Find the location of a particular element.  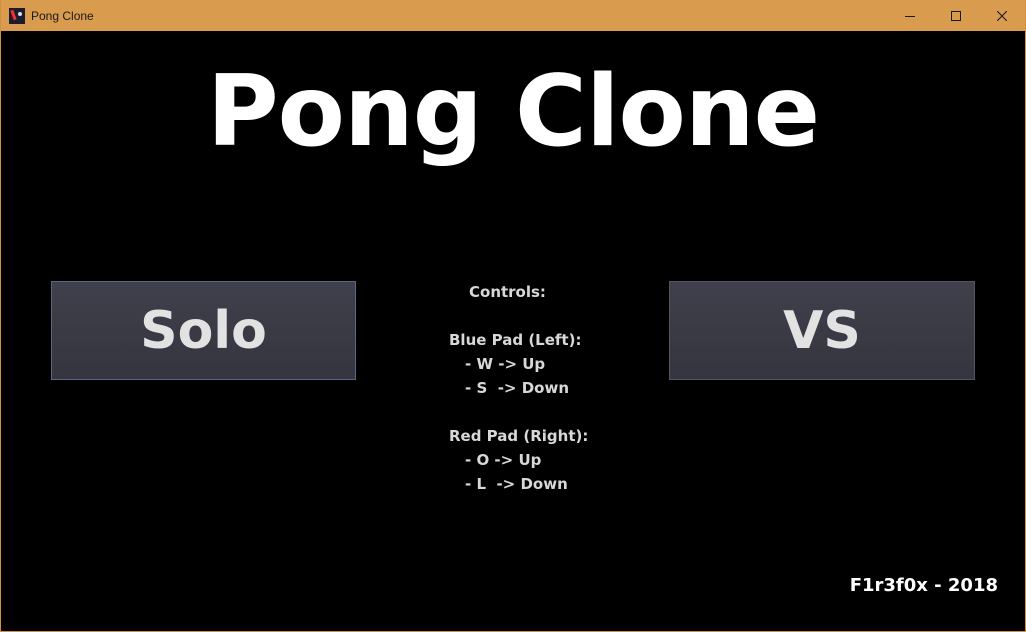

blue-pad-down: - S -> Down is located at coordinates (517, 388).